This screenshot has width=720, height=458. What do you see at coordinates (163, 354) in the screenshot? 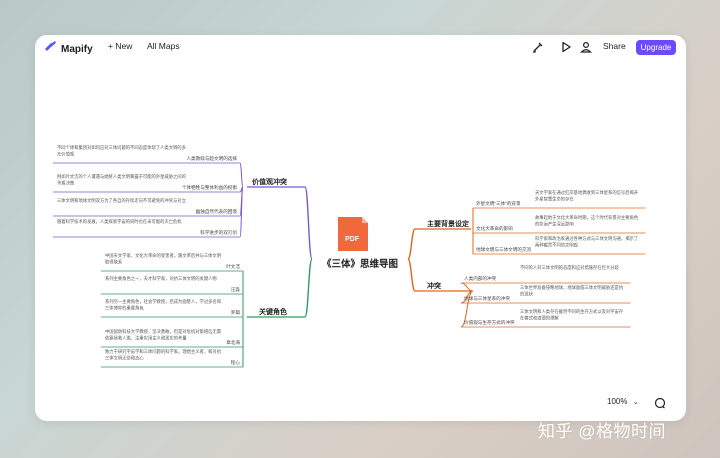
I see `note-characters-4: 致力于研究宇宙学和三体问题的科学家，理想主义者，和对抗三体文明无奈和态心` at bounding box center [163, 354].